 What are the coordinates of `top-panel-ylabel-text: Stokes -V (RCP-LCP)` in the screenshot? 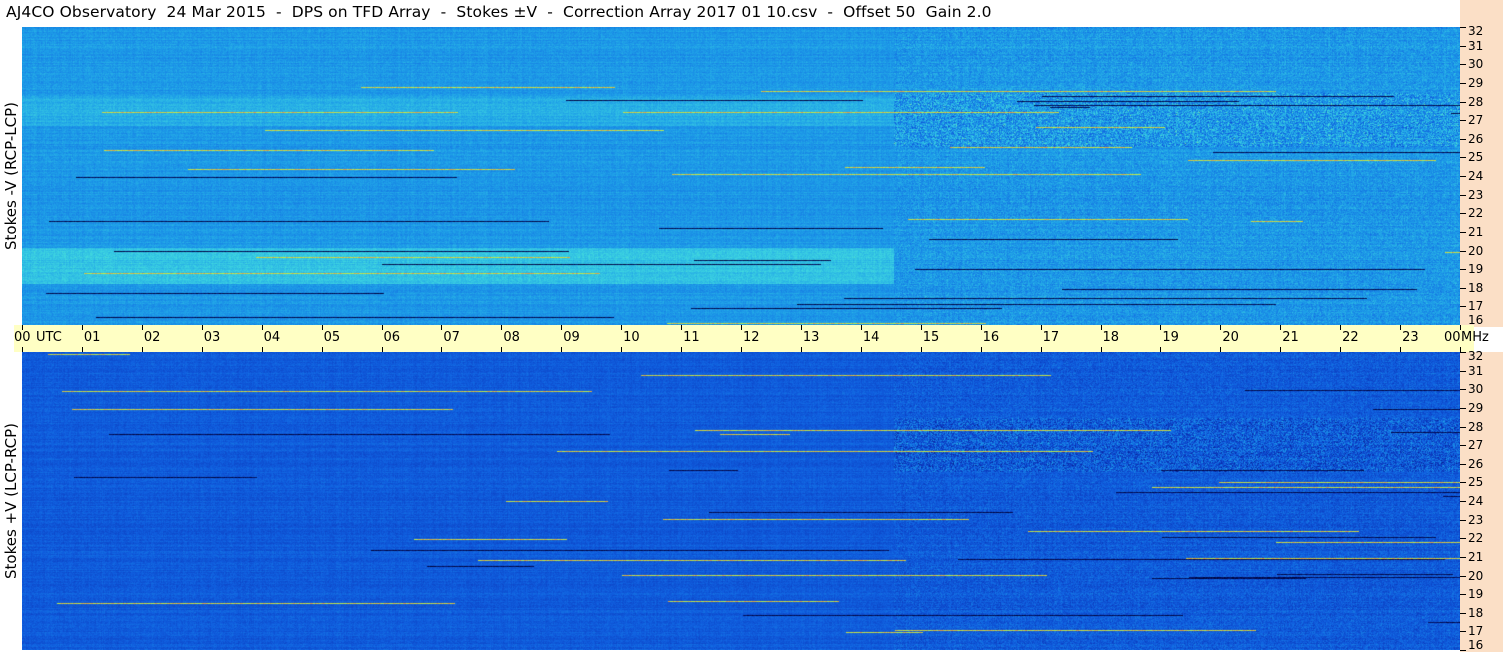 It's located at (11, 176).